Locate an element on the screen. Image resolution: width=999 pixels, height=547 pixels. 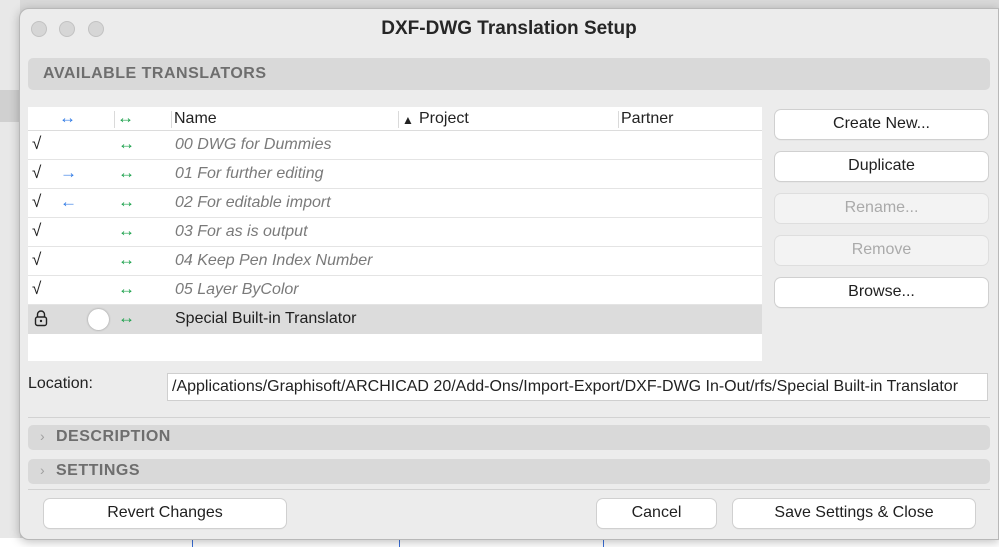
background-app-edge is located at coordinates (10, 273).